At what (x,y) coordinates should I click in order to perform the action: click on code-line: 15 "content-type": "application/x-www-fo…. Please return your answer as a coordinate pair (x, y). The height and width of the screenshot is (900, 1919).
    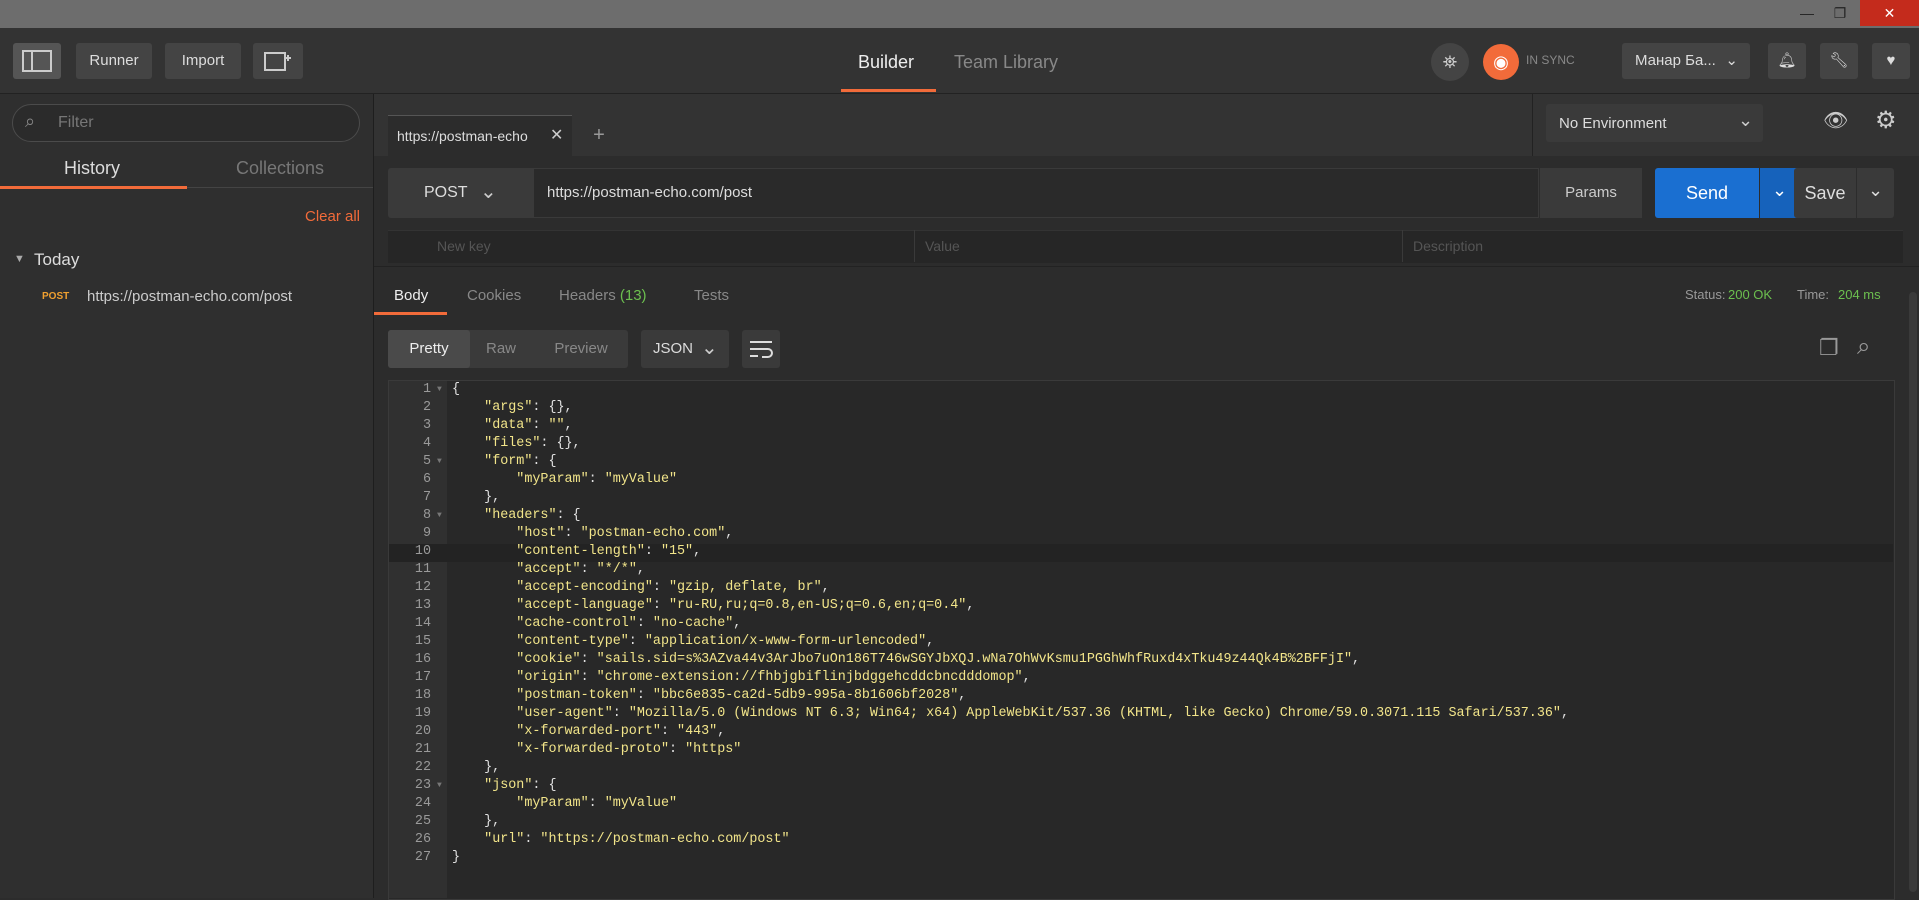
    Looking at the image, I should click on (1139, 642).